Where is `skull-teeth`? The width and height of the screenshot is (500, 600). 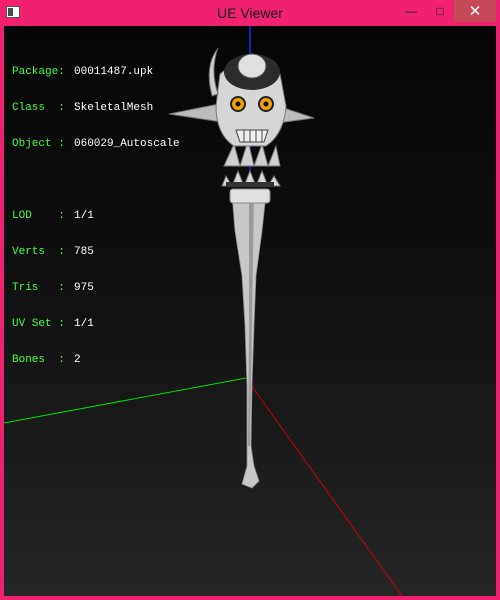
skull-teeth is located at coordinates (252, 136).